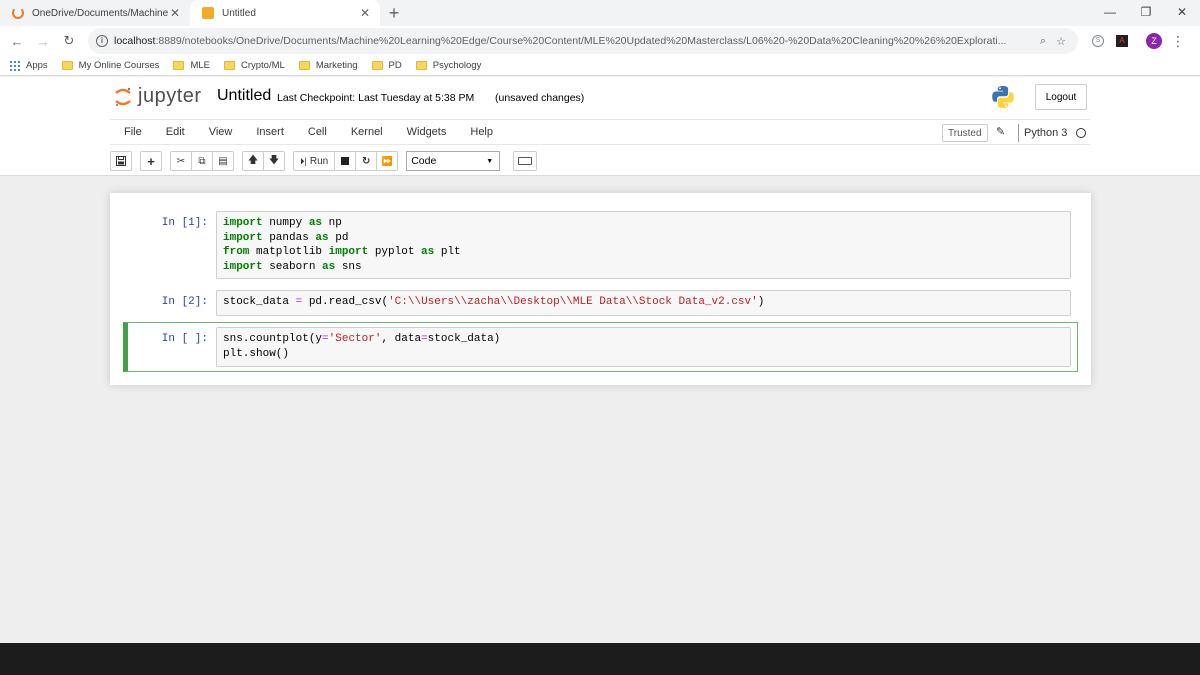 The height and width of the screenshot is (675, 1200). Describe the element at coordinates (394, 13) in the screenshot. I see `new-tab-button: +` at that location.